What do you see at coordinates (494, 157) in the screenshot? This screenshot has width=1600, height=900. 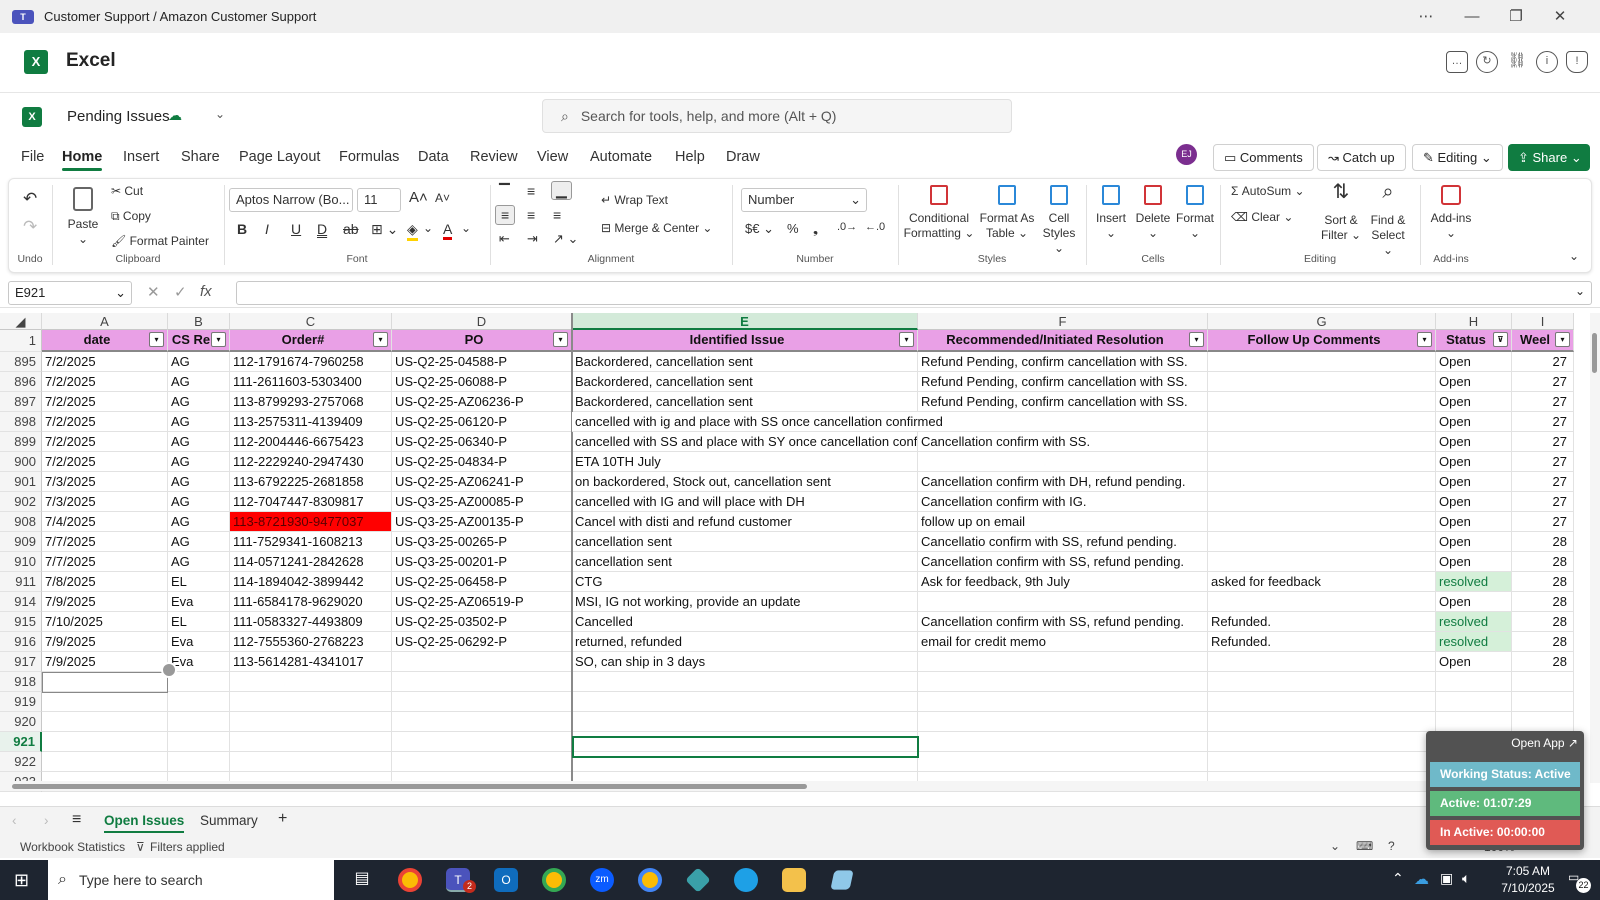 I see `tab-review: Review` at bounding box center [494, 157].